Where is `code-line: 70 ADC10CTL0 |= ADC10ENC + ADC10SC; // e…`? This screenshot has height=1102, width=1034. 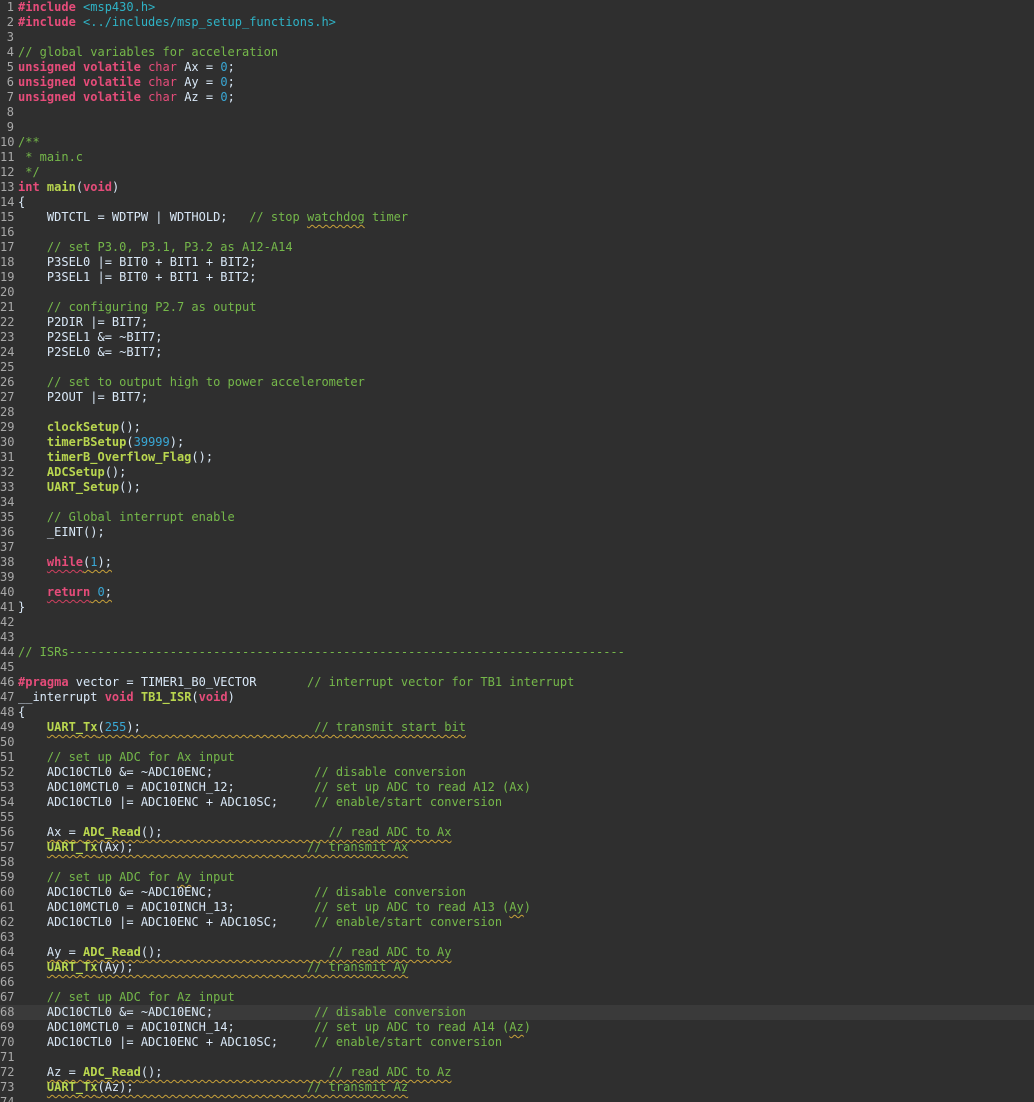
code-line: 70 ADC10CTL0 |= ADC10ENC + ADC10SC; // e… is located at coordinates (517, 1042).